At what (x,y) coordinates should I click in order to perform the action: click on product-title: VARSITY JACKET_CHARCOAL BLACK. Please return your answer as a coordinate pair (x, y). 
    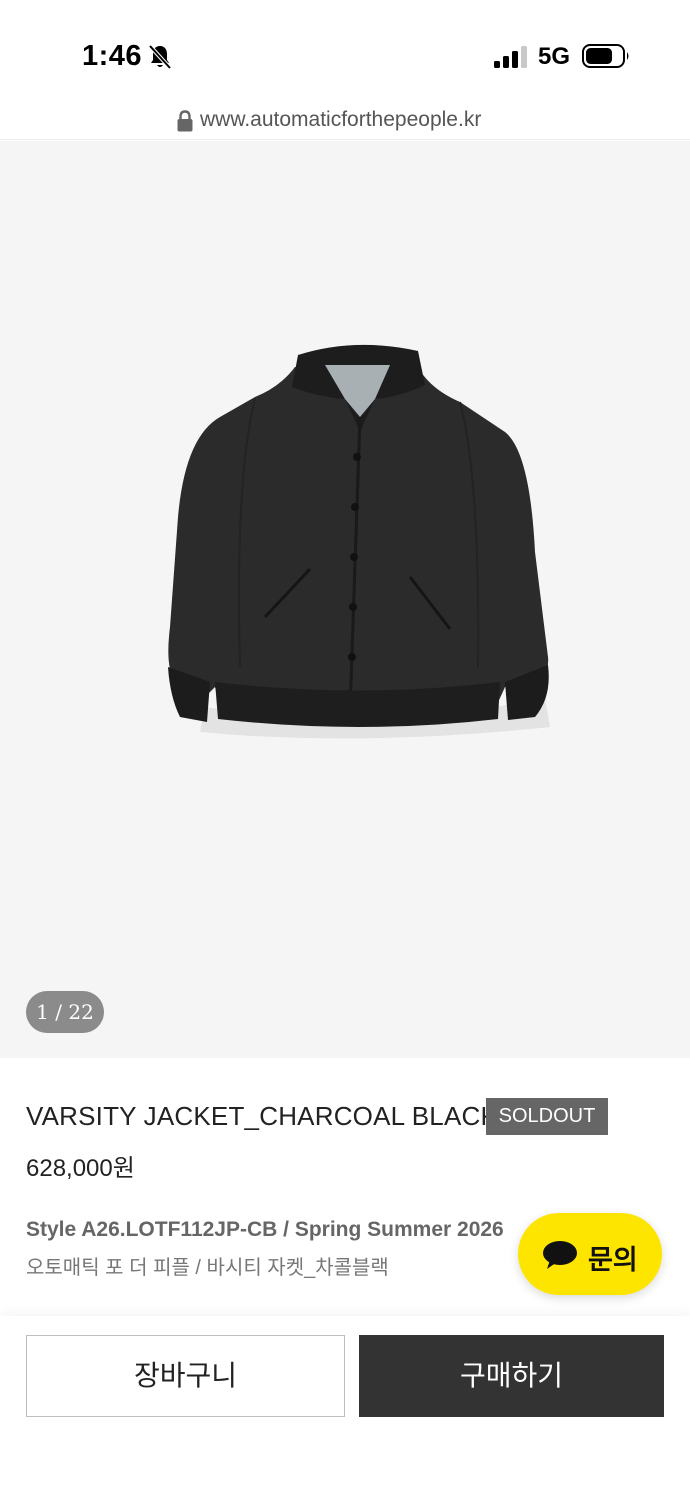
    Looking at the image, I should click on (262, 1116).